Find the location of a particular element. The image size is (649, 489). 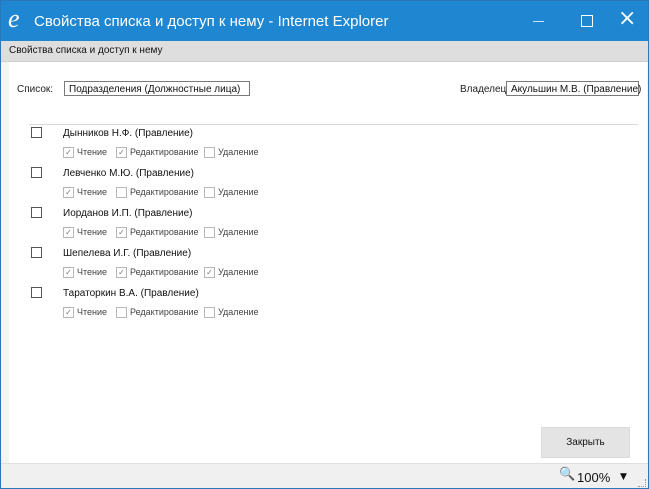

user-name: Тараторкин В.А. (Правление) is located at coordinates (131, 293).